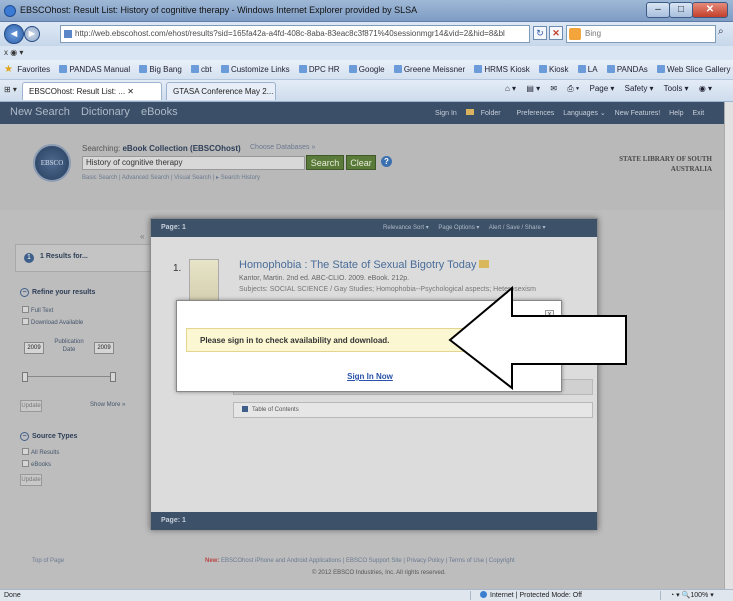  Describe the element at coordinates (33, 69) in the screenshot. I see `favorites-label: Favorites` at that location.